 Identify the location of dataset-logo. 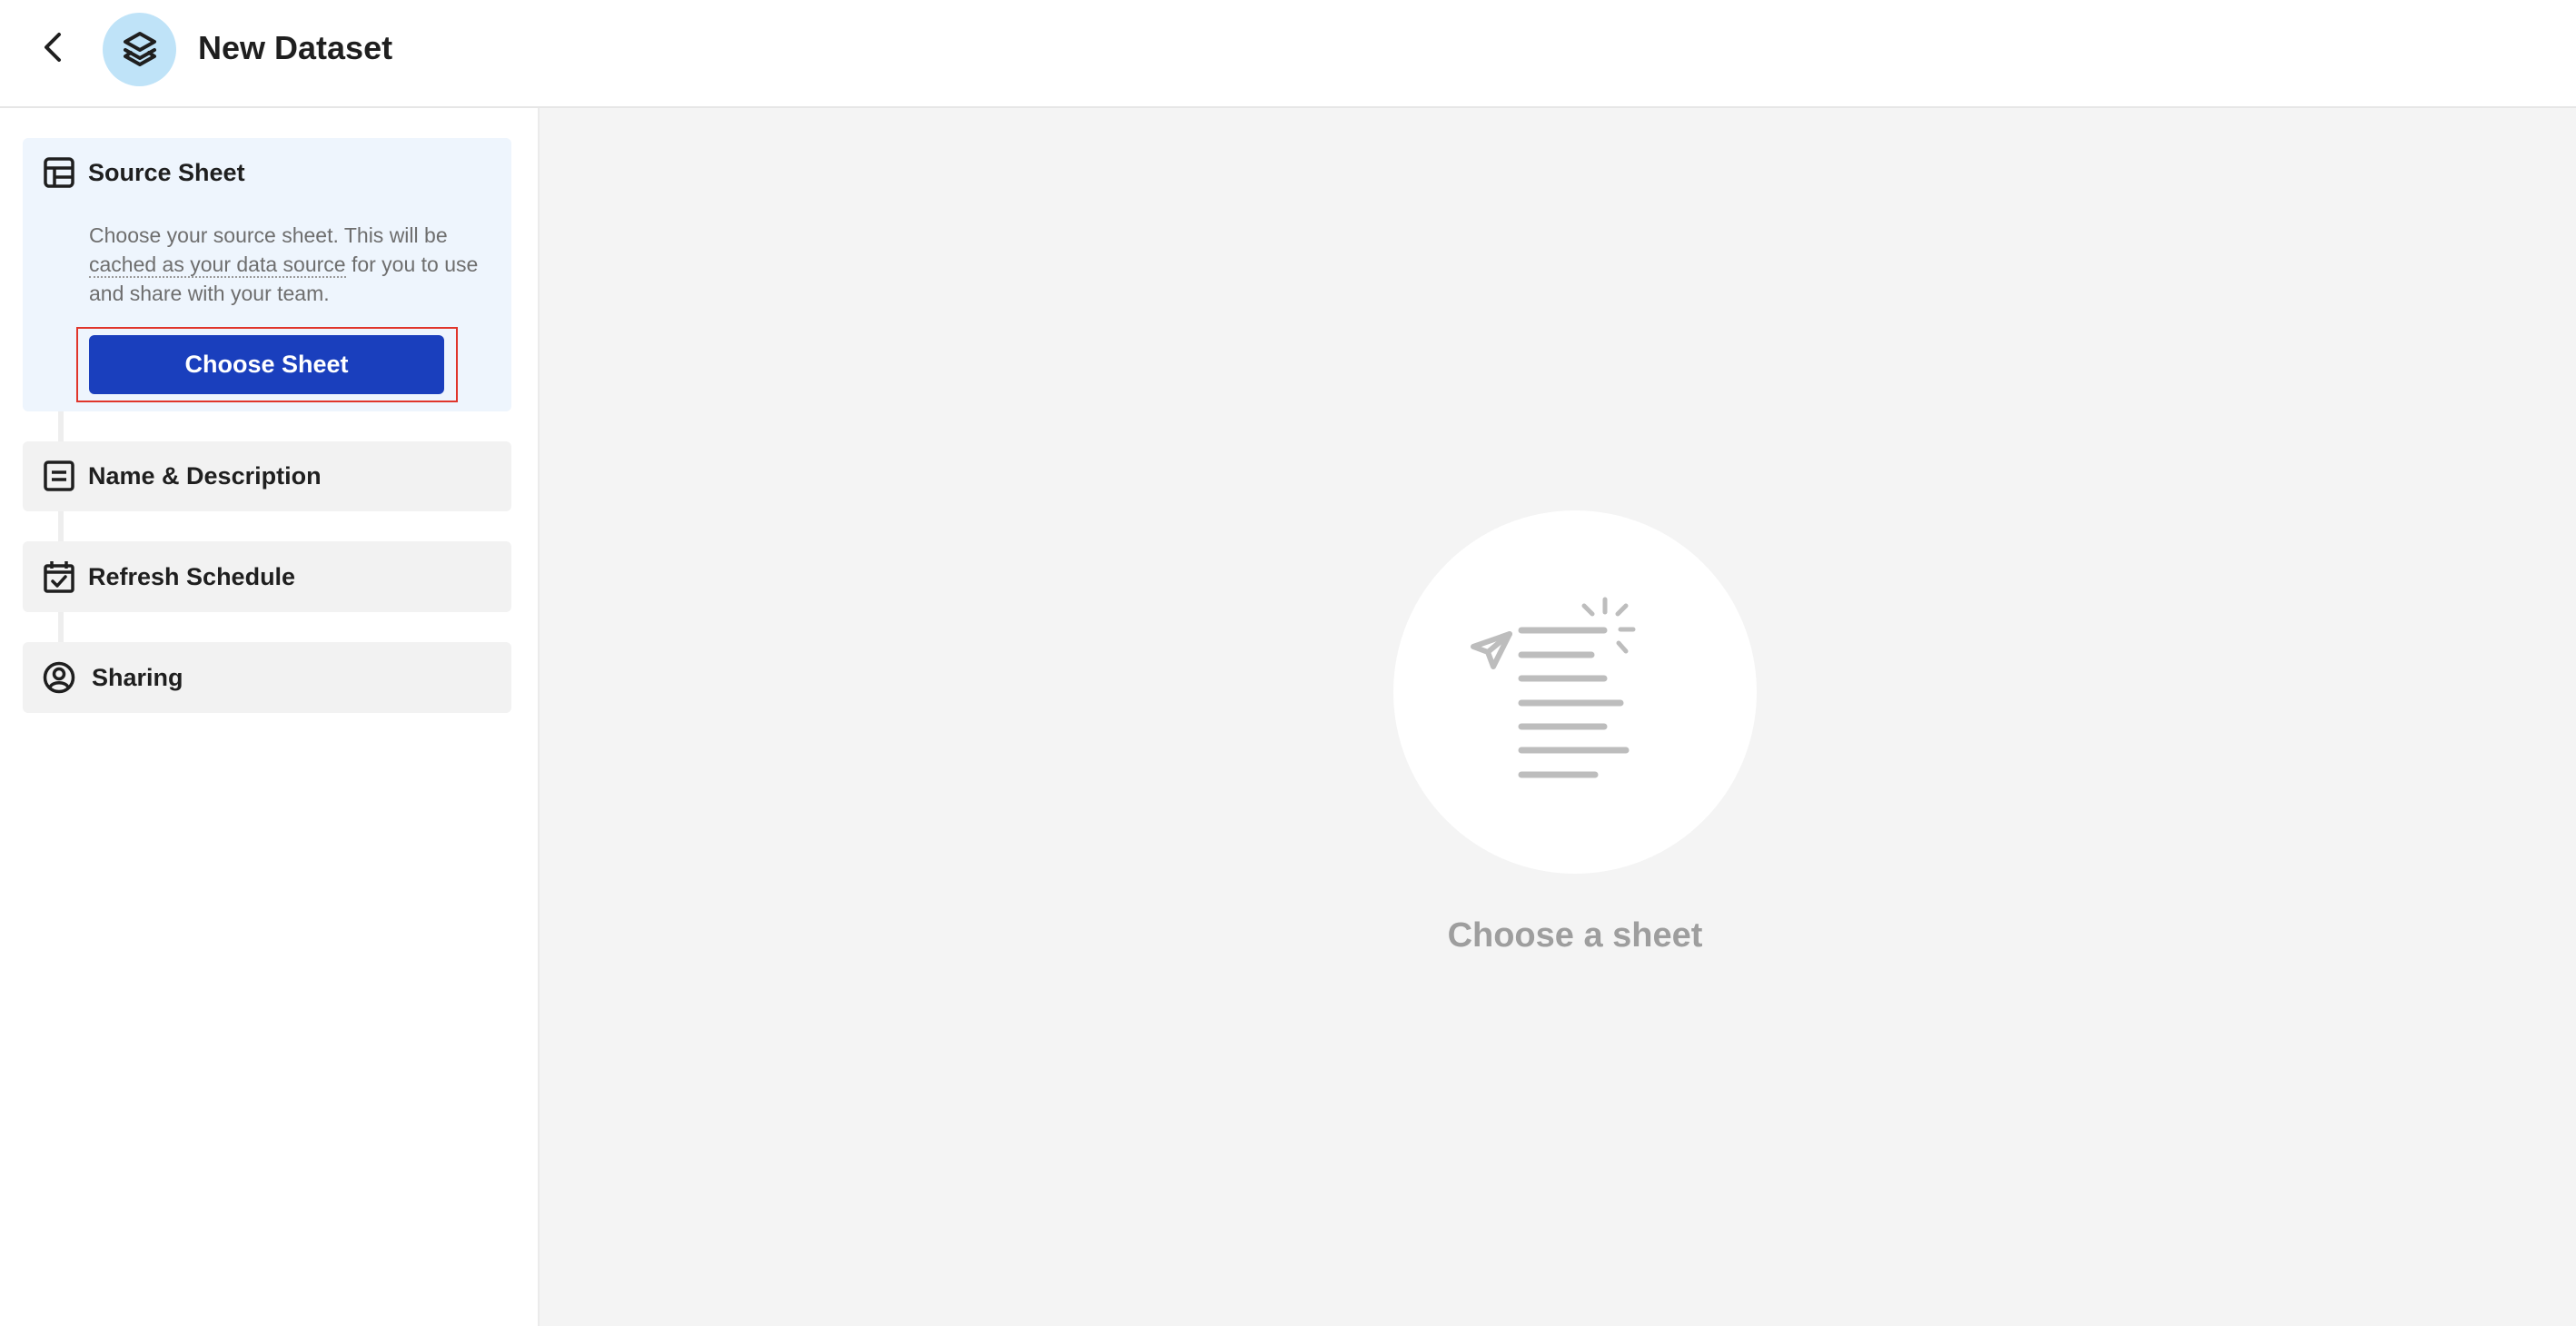
(139, 49).